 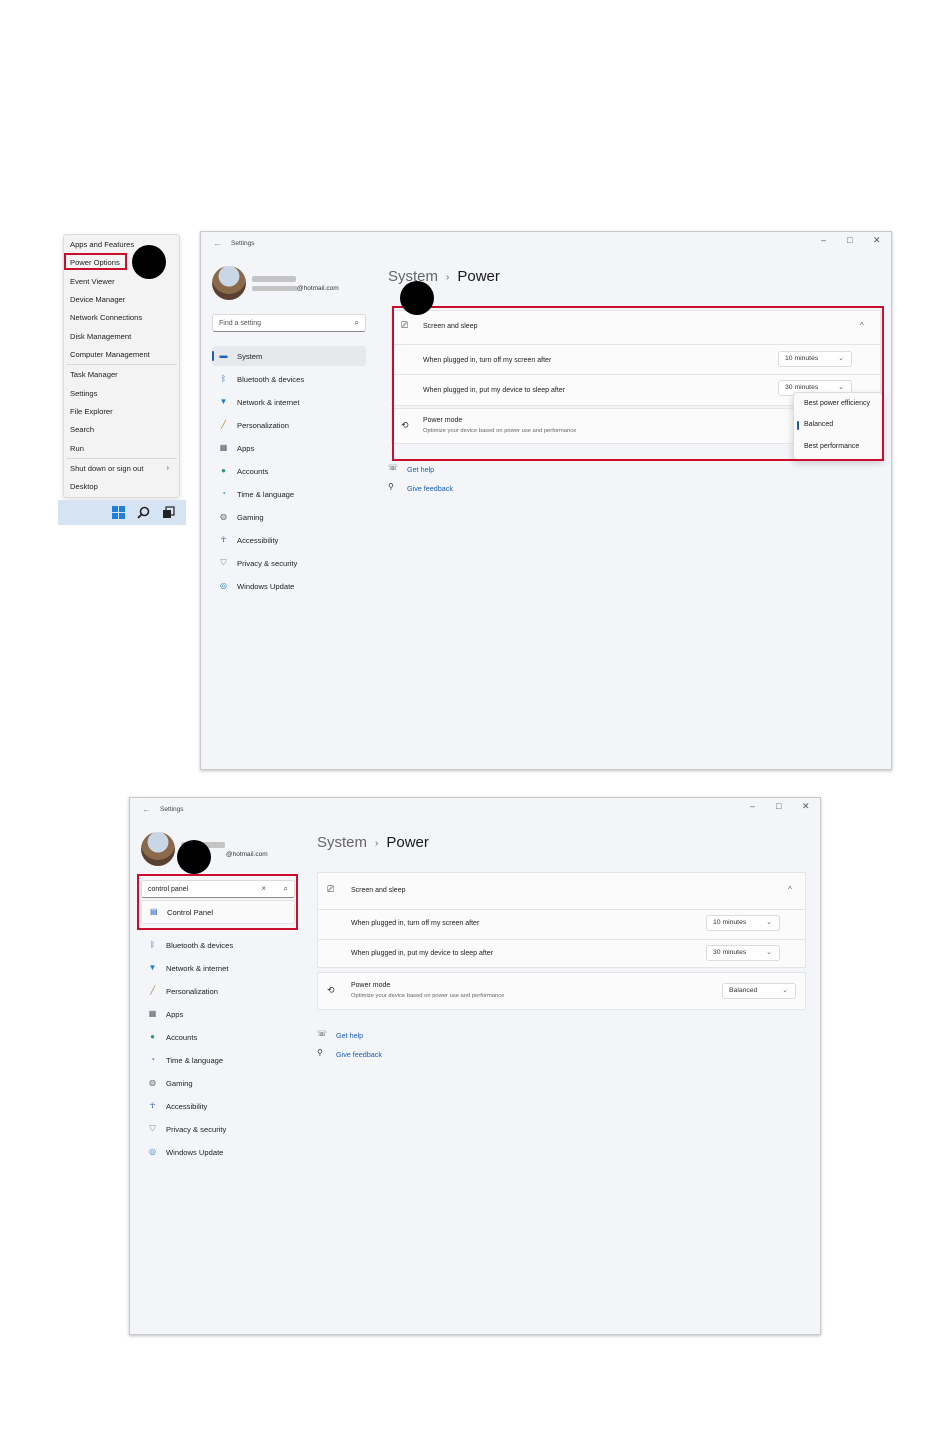 What do you see at coordinates (82, 429) in the screenshot?
I see `menu-item-search: Search` at bounding box center [82, 429].